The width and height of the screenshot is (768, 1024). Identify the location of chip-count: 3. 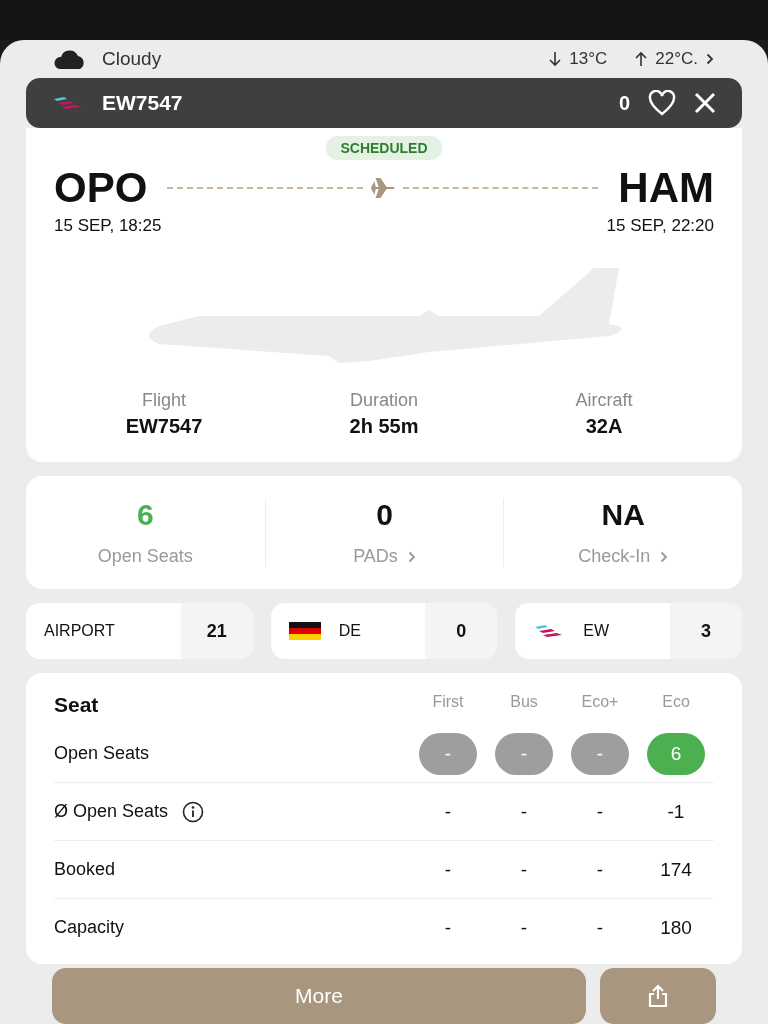
(706, 631).